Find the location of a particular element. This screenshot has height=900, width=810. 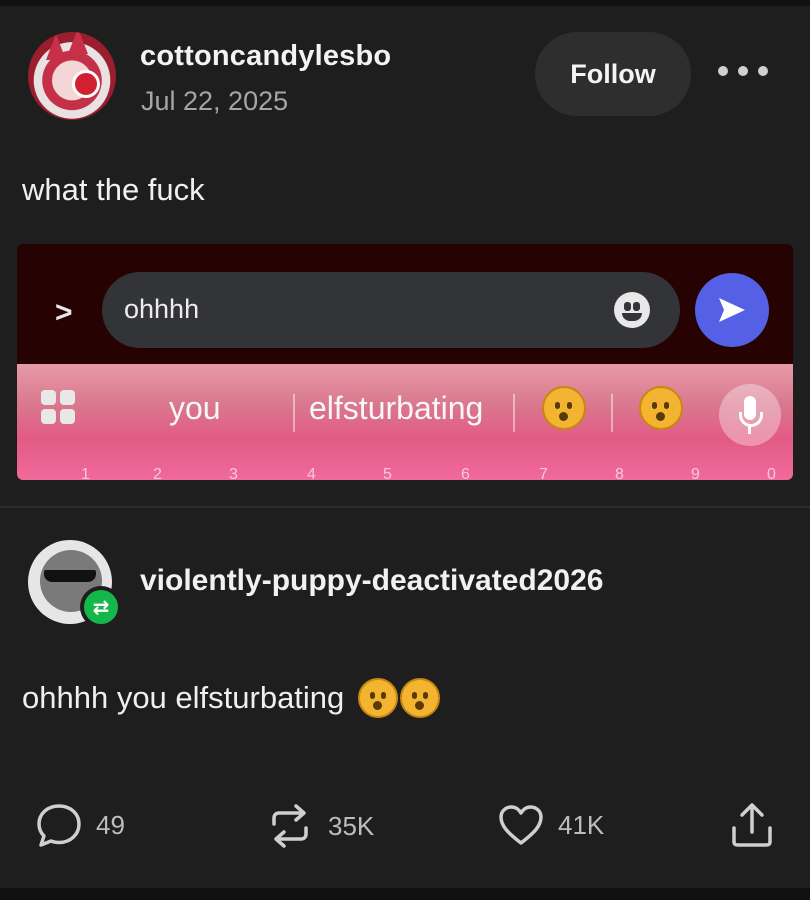

author-avatar is located at coordinates (72, 76).